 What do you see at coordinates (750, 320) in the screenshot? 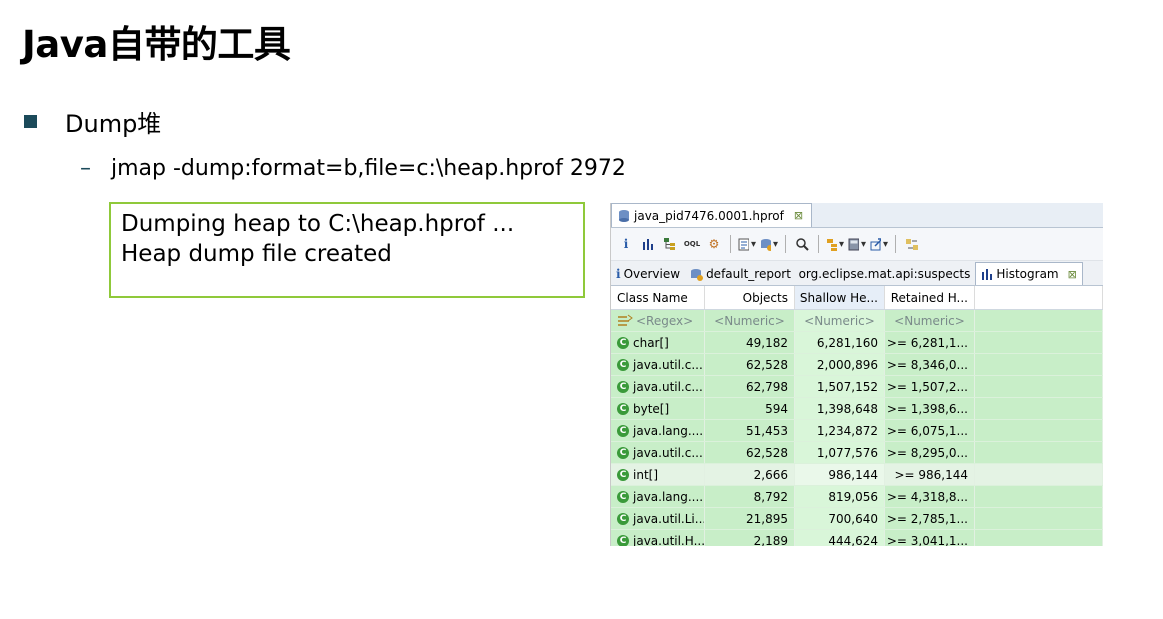
I see `filter-objects: <Numeric>` at bounding box center [750, 320].